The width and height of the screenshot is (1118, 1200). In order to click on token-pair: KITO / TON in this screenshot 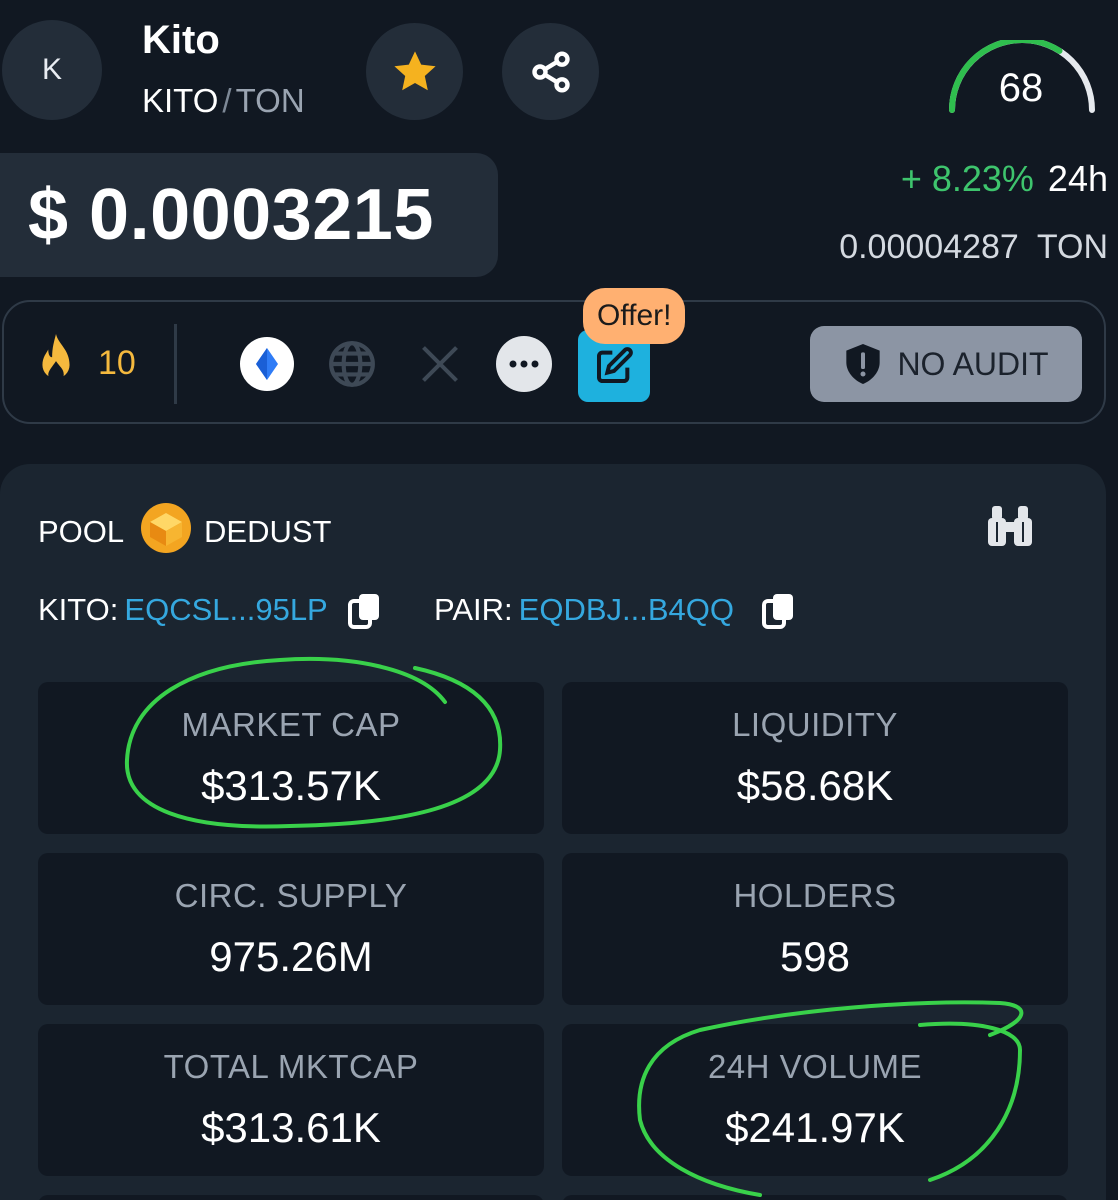, I will do `click(223, 101)`.